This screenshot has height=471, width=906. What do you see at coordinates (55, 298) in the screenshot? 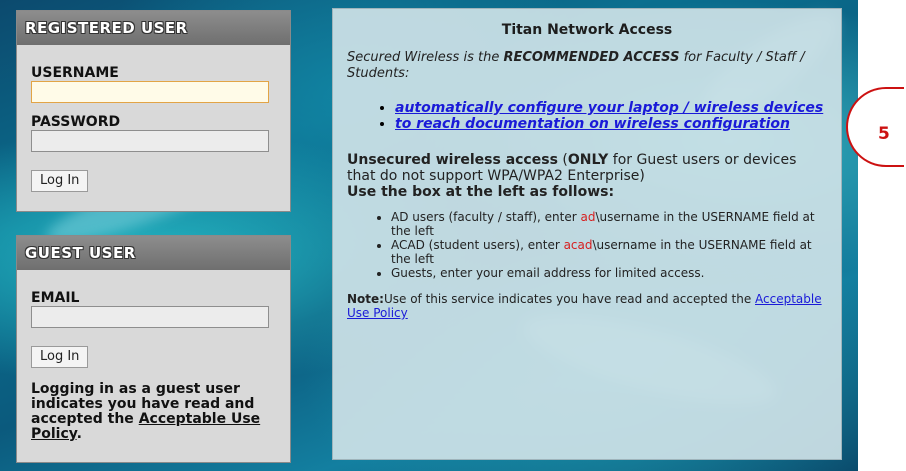
I see `email-label: EMAIL` at bounding box center [55, 298].